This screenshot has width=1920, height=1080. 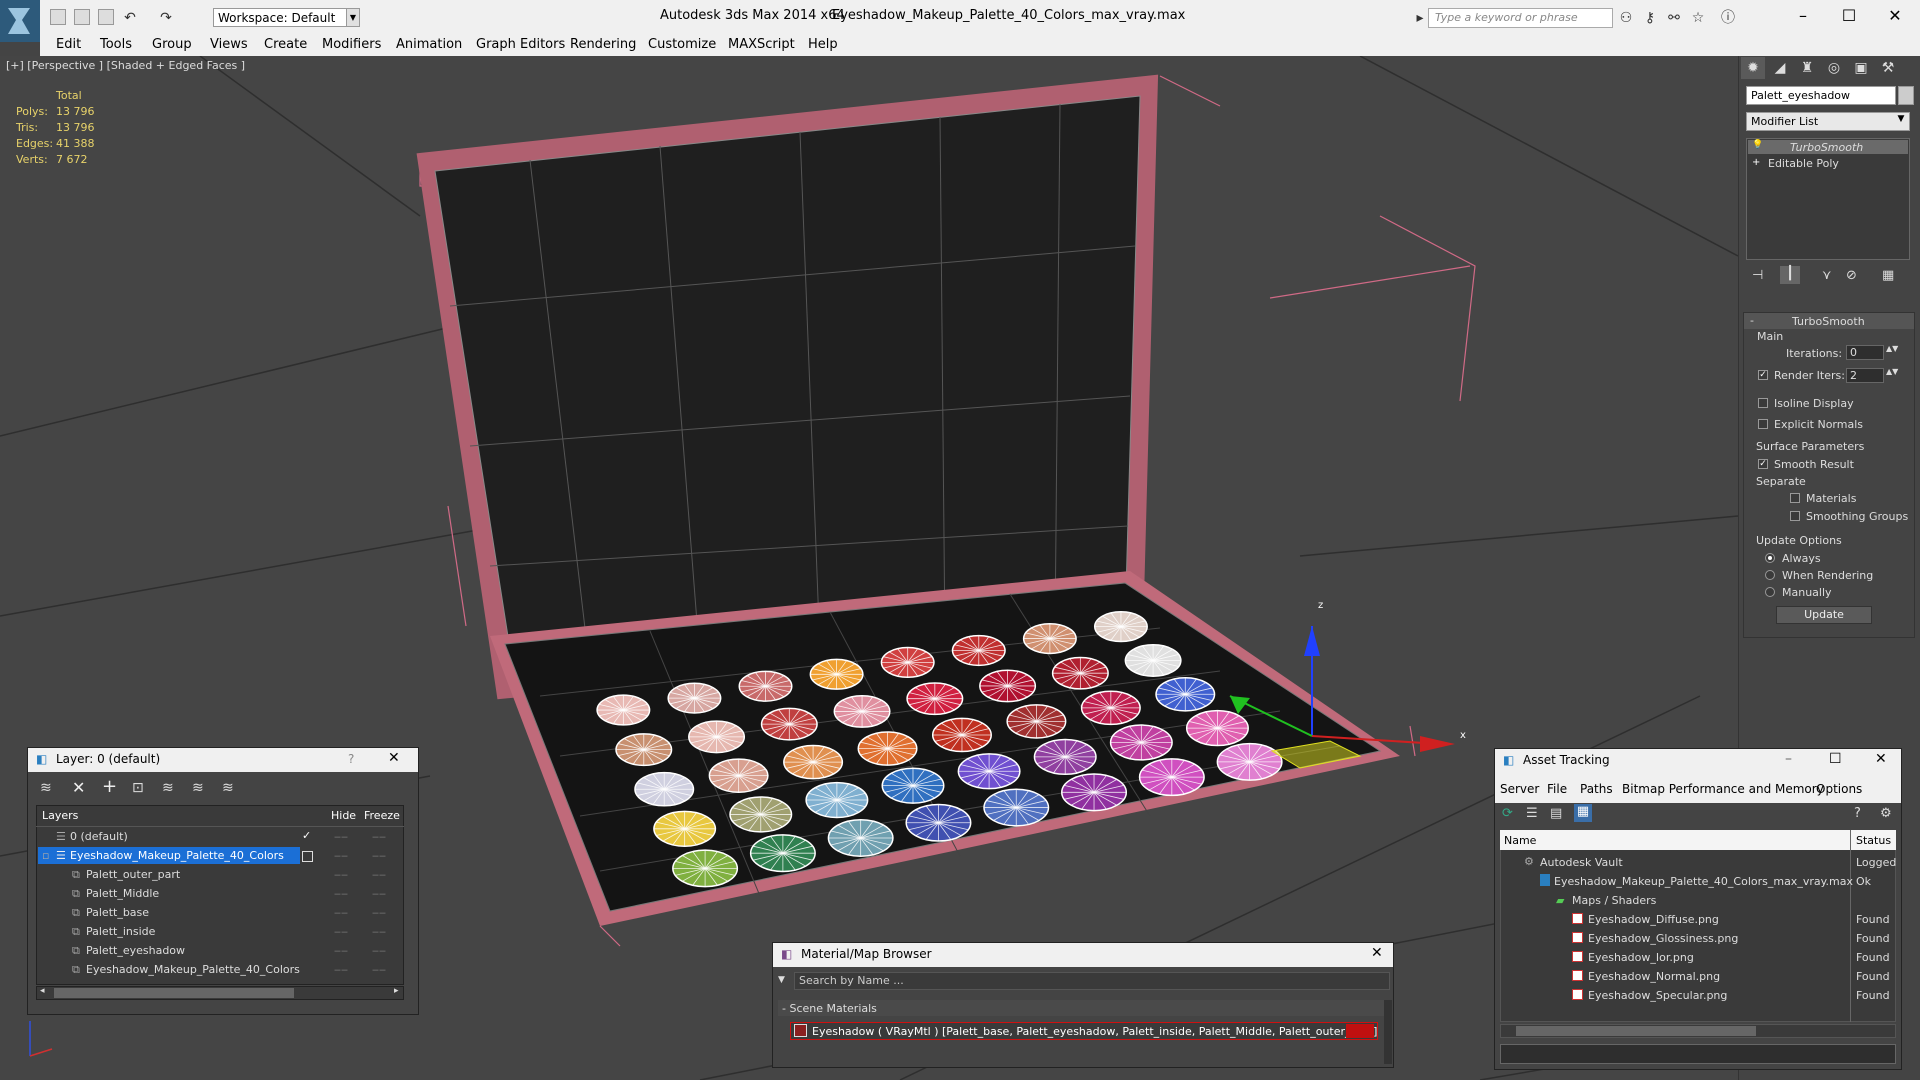 What do you see at coordinates (1083, 955) in the screenshot?
I see `material-browser-titlebar: ◧ Material/Map Browser ✕` at bounding box center [1083, 955].